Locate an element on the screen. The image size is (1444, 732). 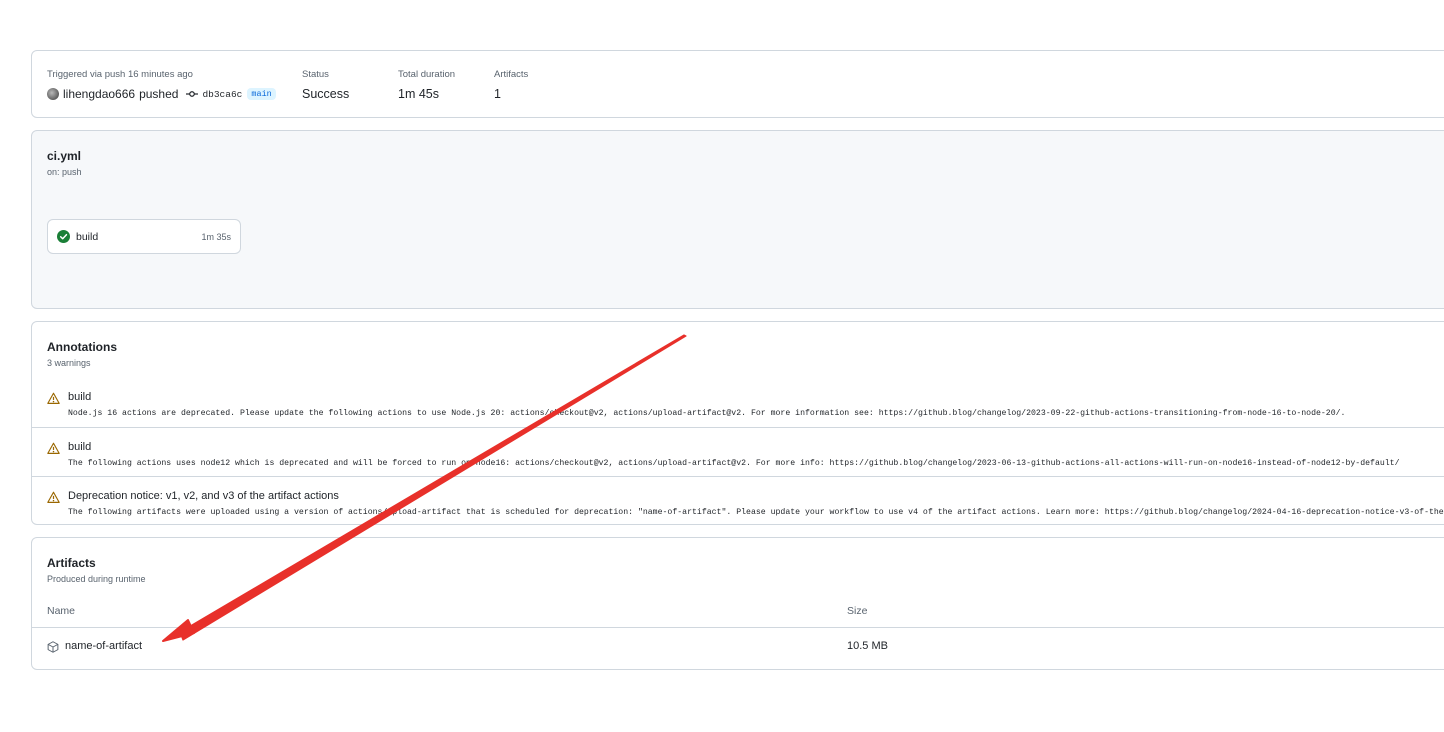
package-icon is located at coordinates (53, 647).